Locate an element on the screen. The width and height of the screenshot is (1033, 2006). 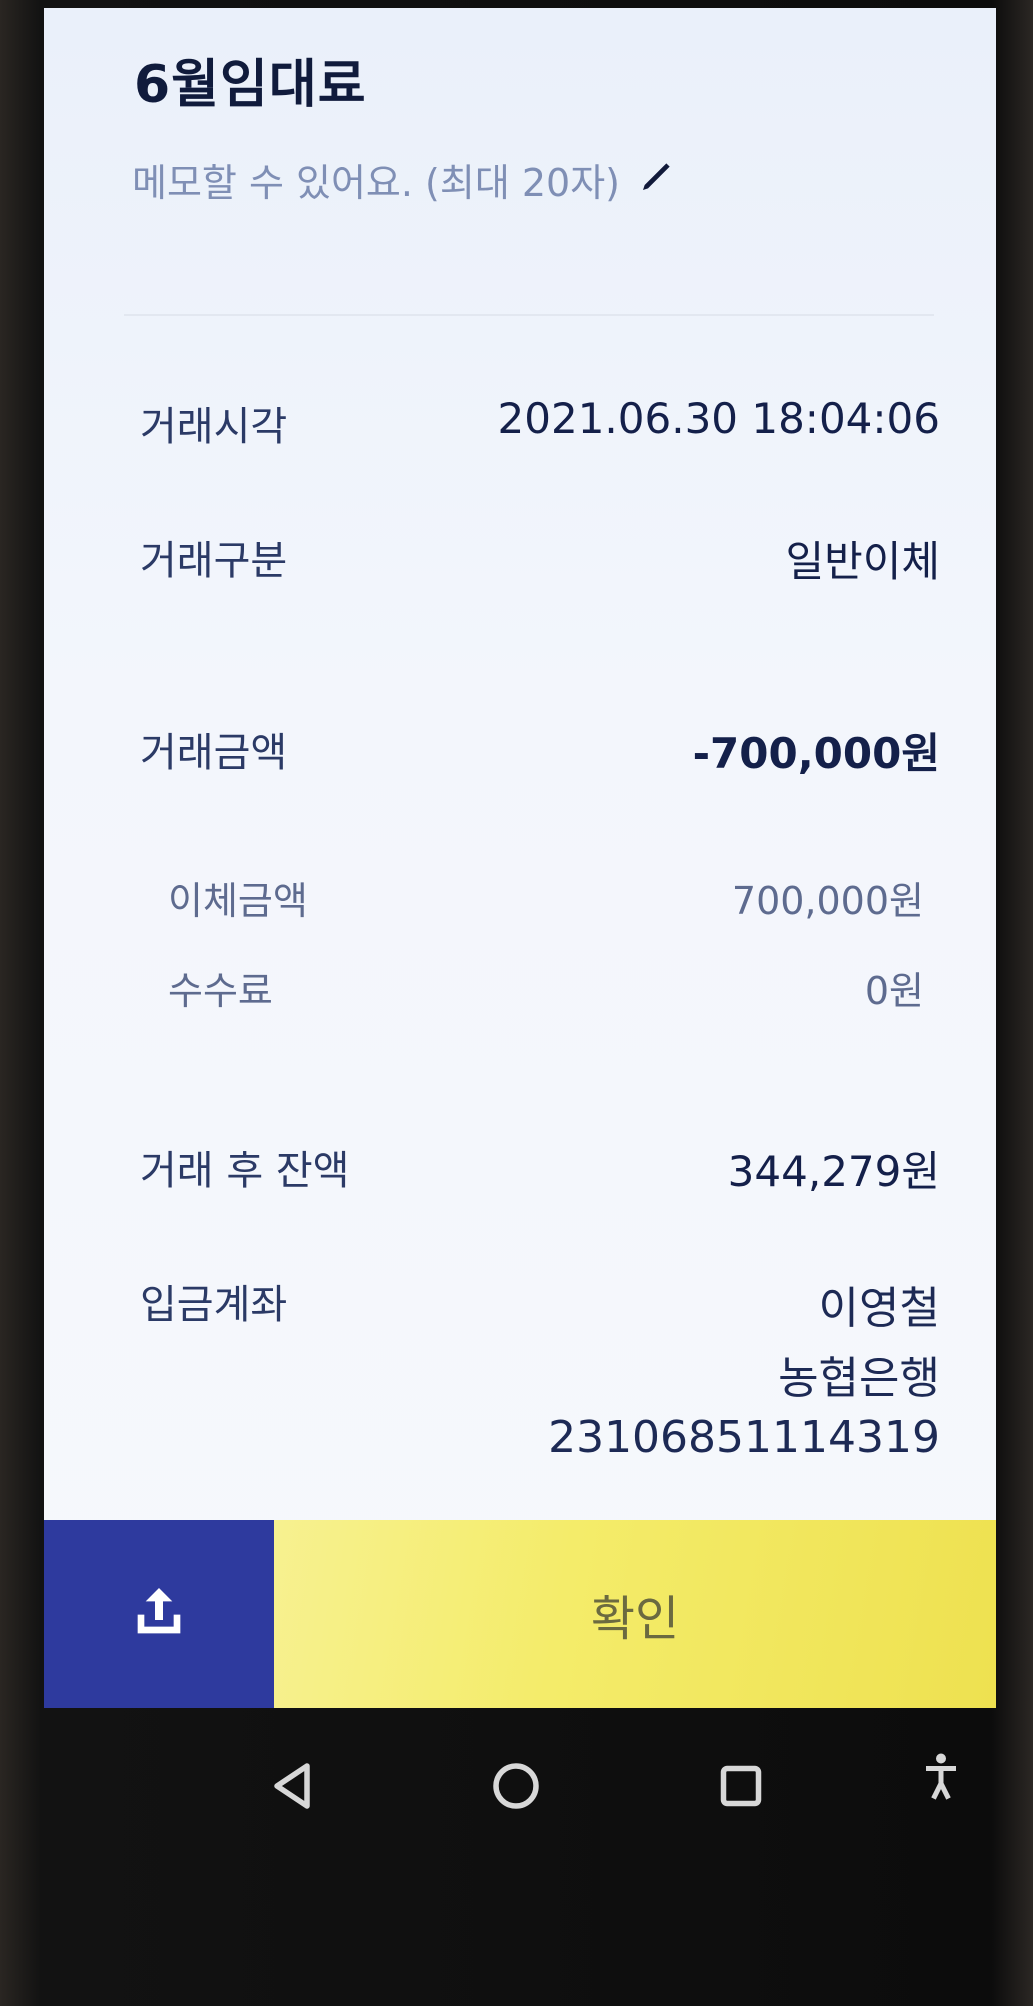
account-holder-name: 이영철 is located at coordinates (879, 1308).